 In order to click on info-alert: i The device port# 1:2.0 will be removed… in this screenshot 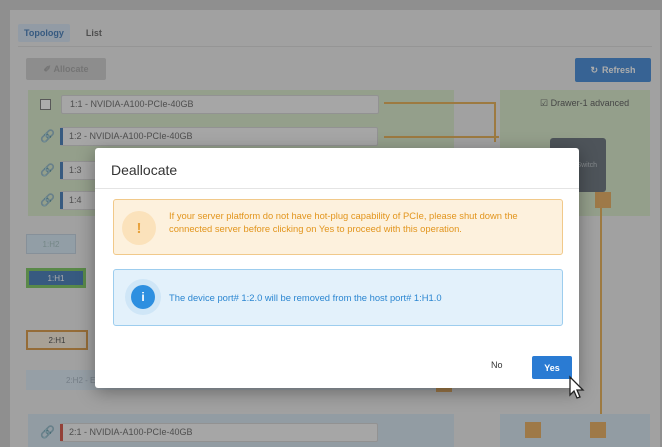, I will do `click(338, 297)`.